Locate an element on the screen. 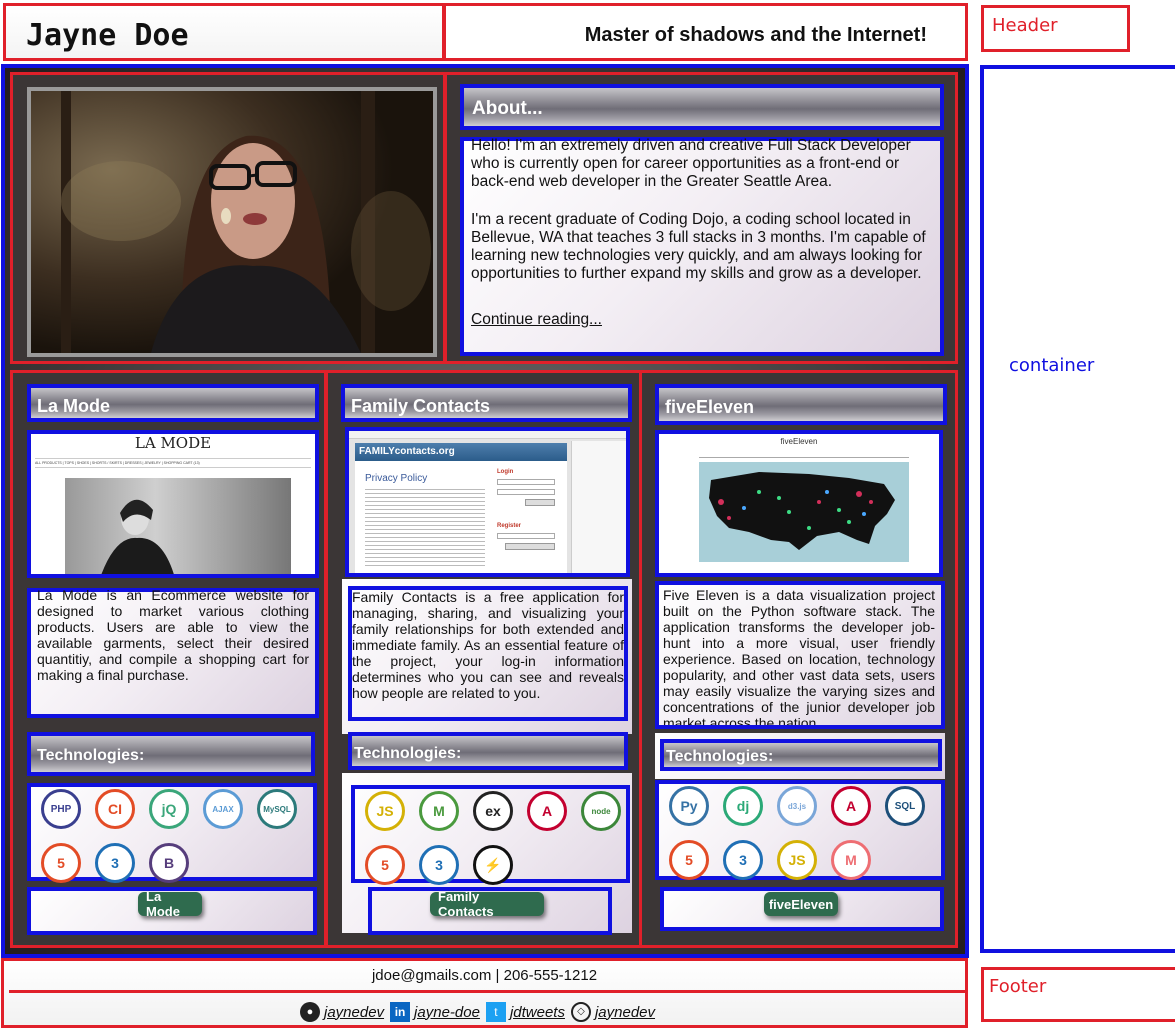 The height and width of the screenshot is (1029, 1175). bootstrap-icon: B is located at coordinates (169, 863).